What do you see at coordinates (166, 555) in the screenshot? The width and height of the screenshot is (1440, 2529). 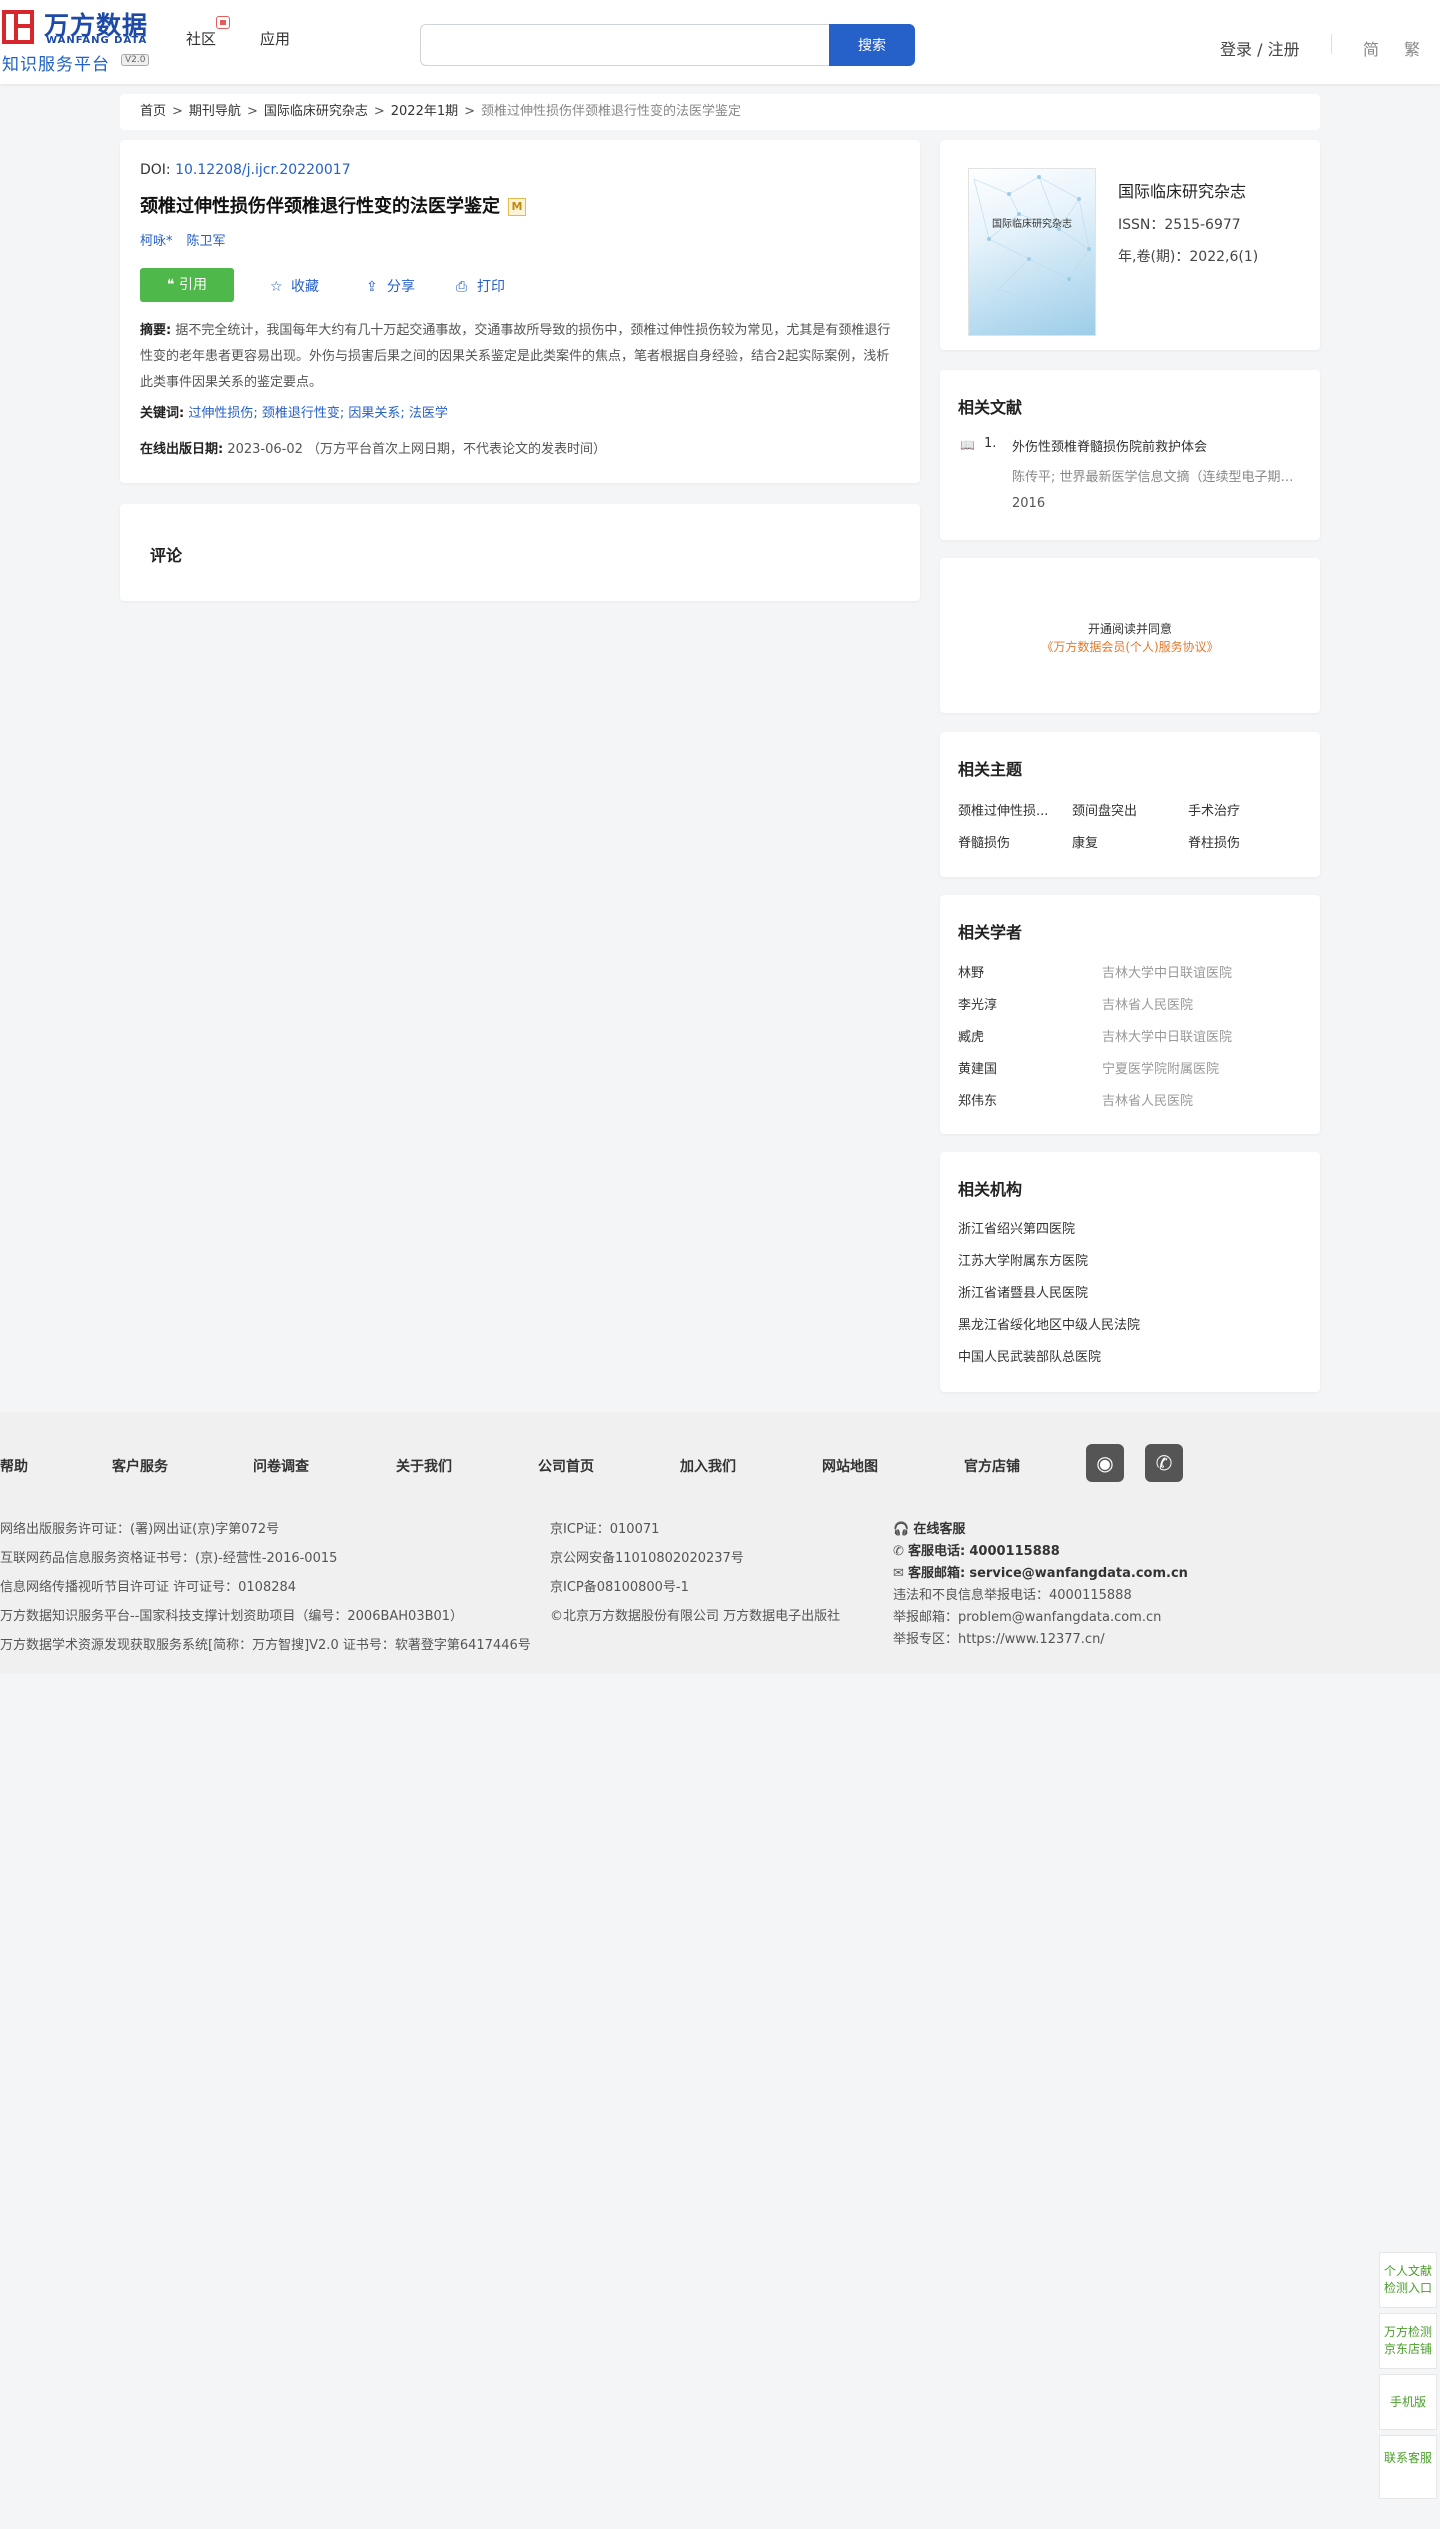 I see `comment-title: 评论` at bounding box center [166, 555].